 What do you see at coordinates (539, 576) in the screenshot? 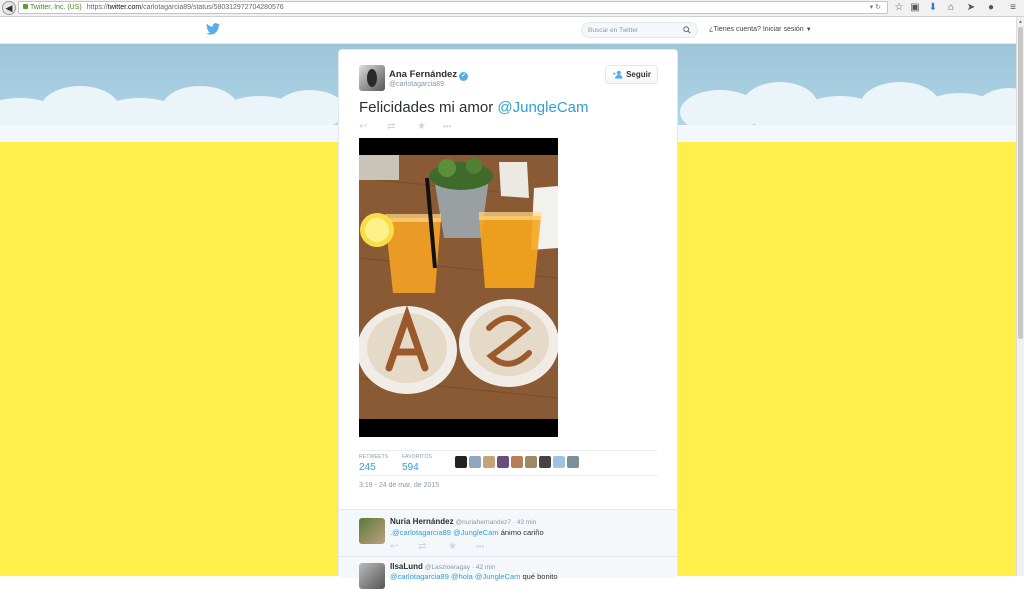
I see `reply-body: qué bonito` at bounding box center [539, 576].